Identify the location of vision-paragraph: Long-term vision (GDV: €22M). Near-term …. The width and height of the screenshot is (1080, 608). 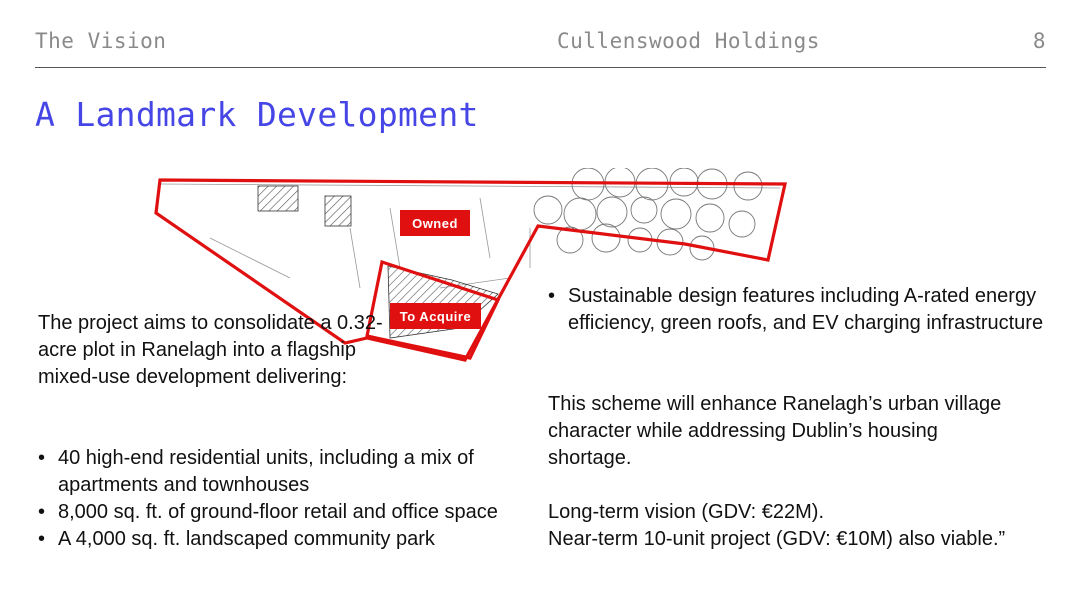
(808, 526).